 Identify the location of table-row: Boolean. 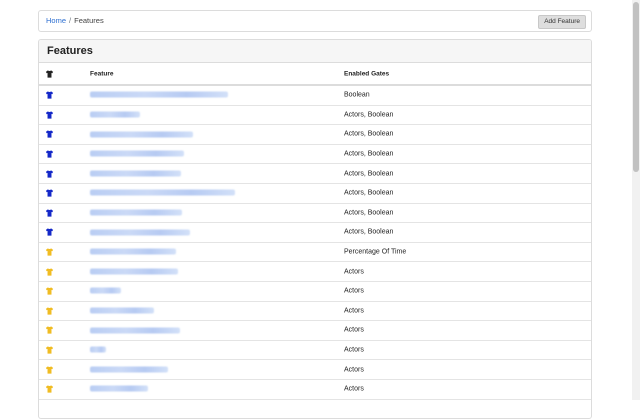
(315, 96).